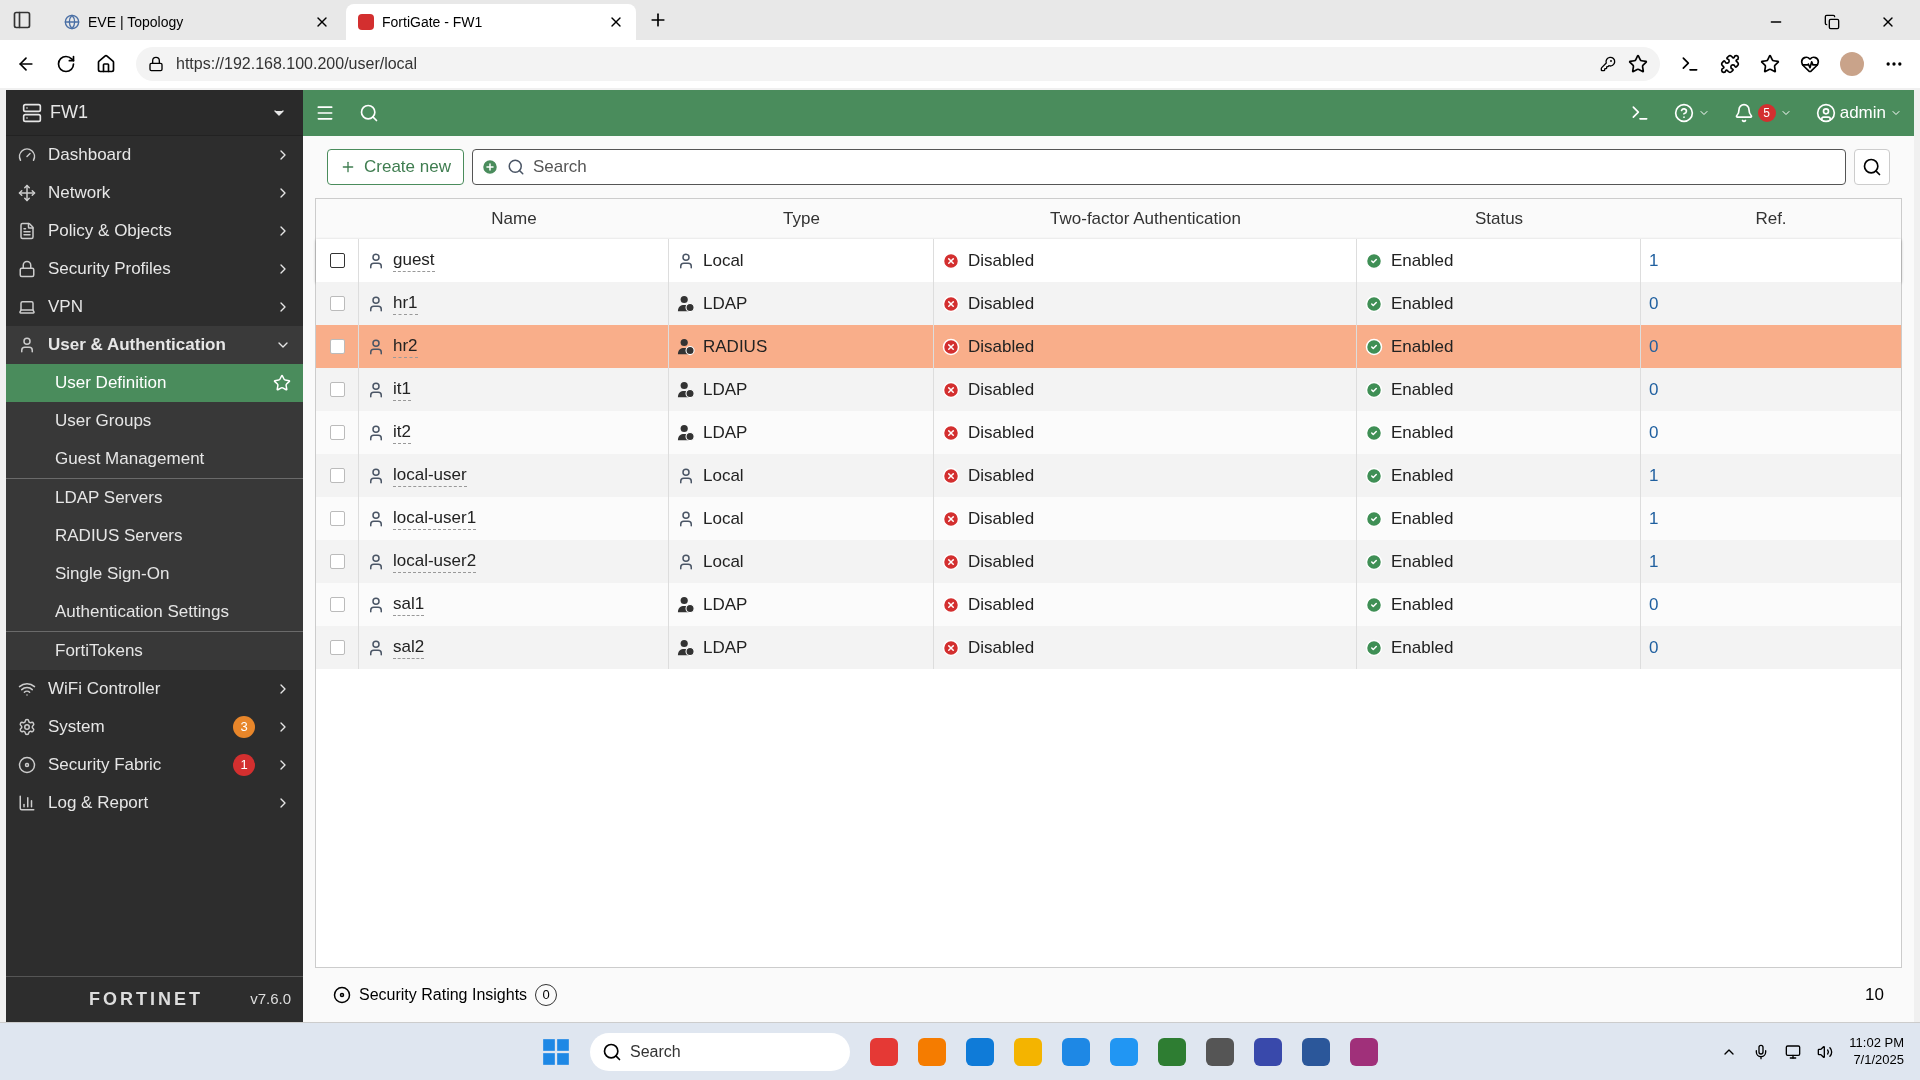  Describe the element at coordinates (154, 193) in the screenshot. I see `nav-item: Network` at that location.